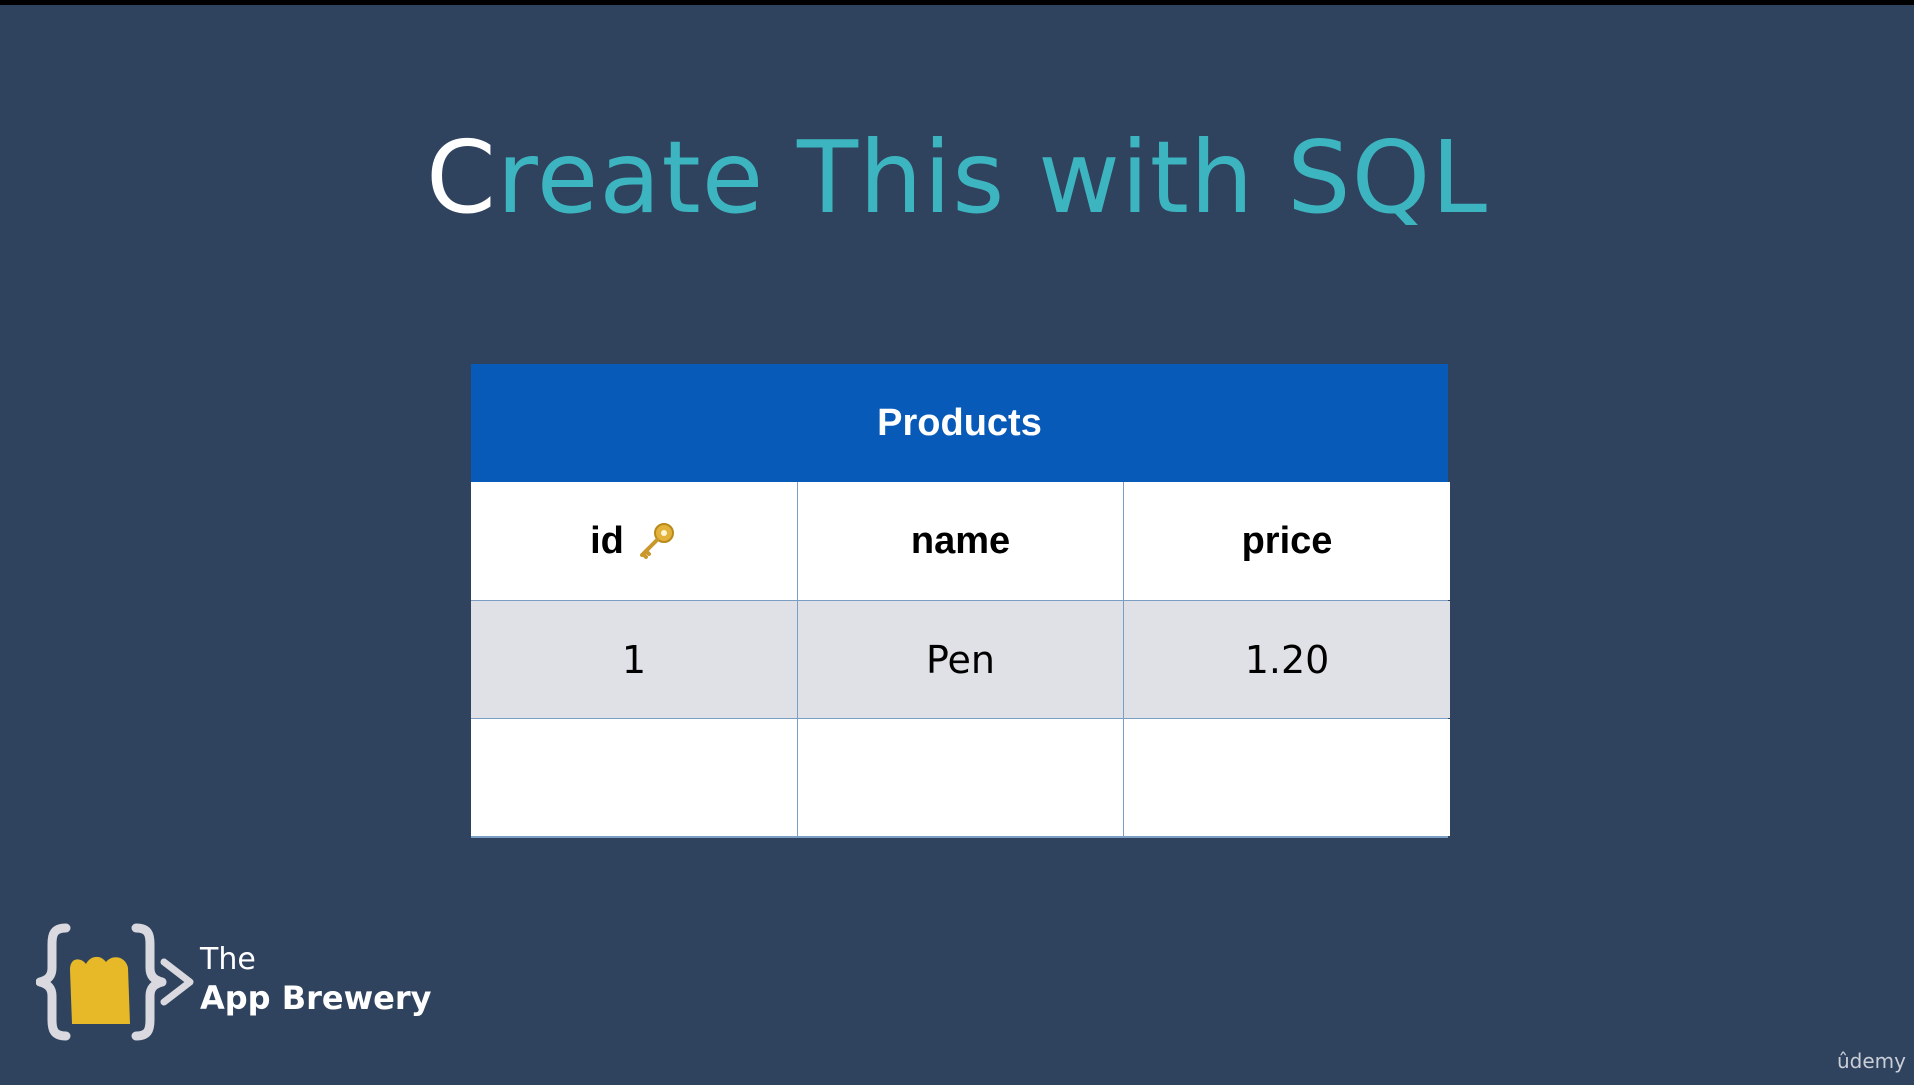 This screenshot has width=1914, height=1085. Describe the element at coordinates (959, 423) in the screenshot. I see `table-caption: Products` at that location.